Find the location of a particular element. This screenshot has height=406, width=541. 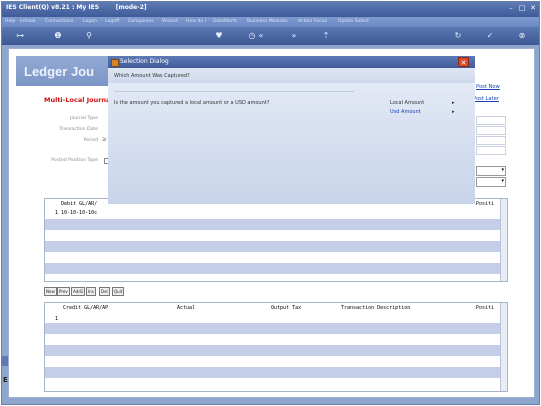

debit-account-cell: 10-10-10-10c is located at coordinates (79, 213).